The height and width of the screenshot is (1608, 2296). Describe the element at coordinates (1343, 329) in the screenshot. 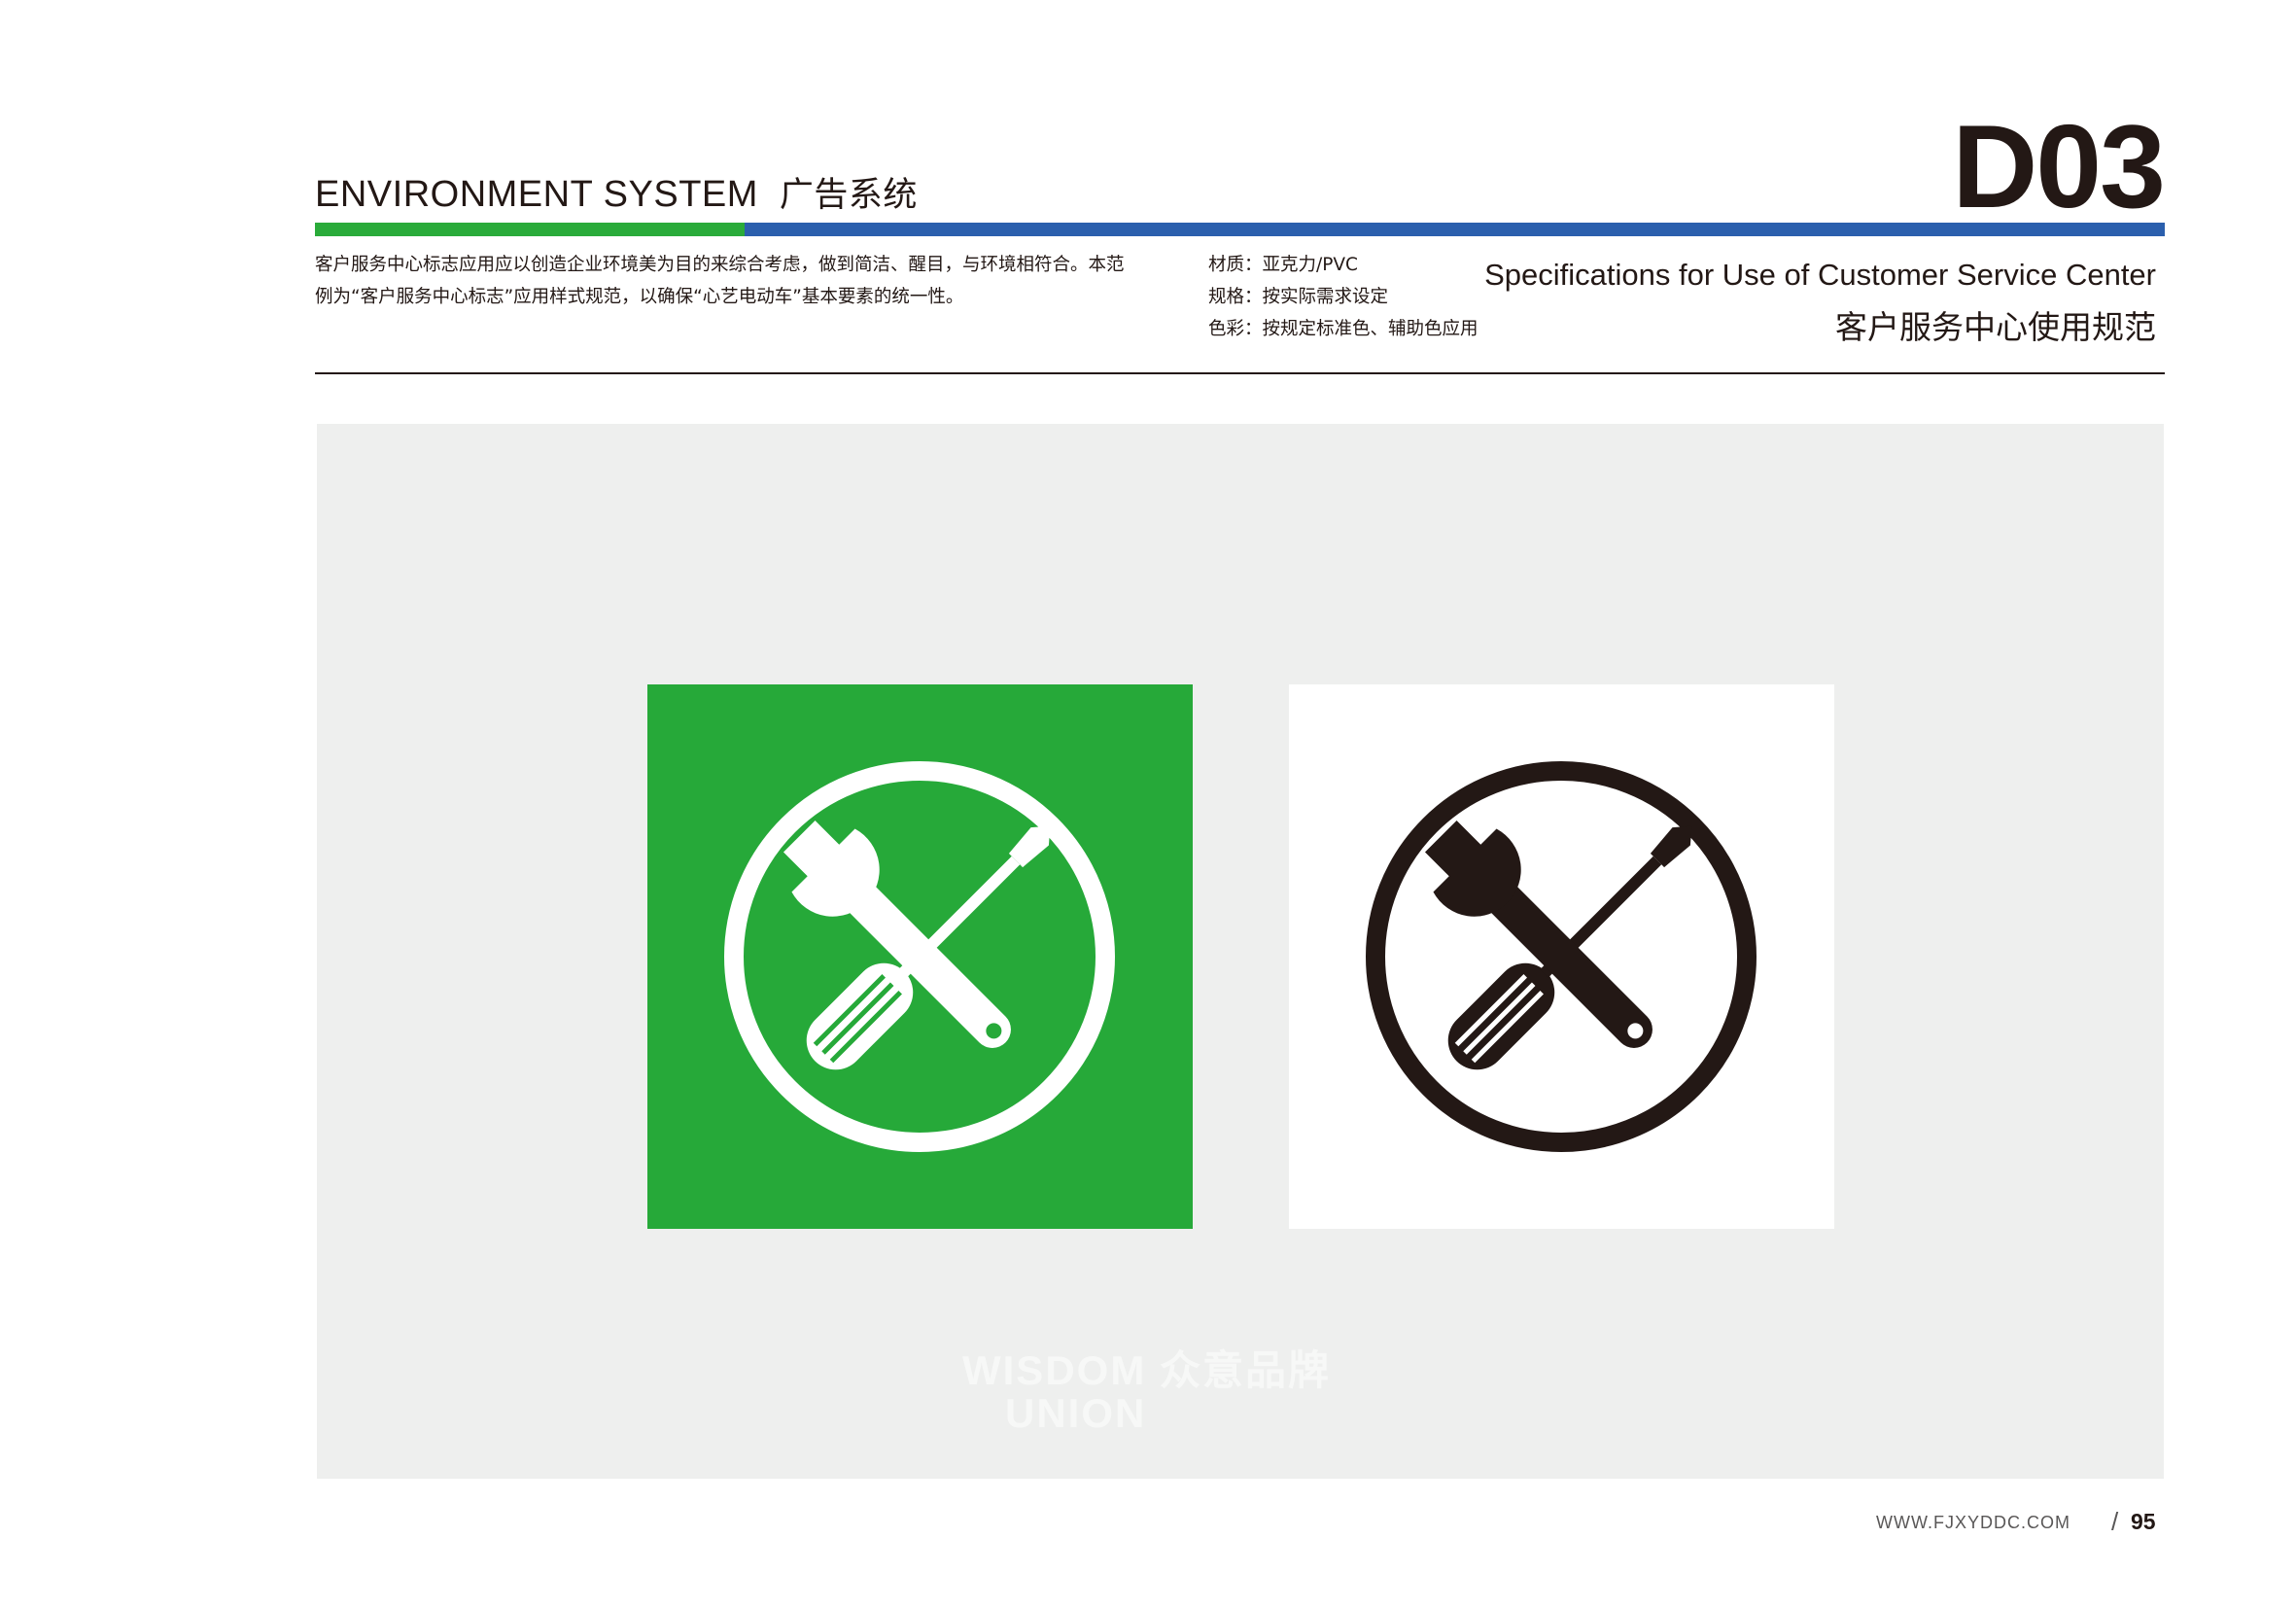

I see `spec-color: 色彩：按规定标准色、辅助色应用` at that location.